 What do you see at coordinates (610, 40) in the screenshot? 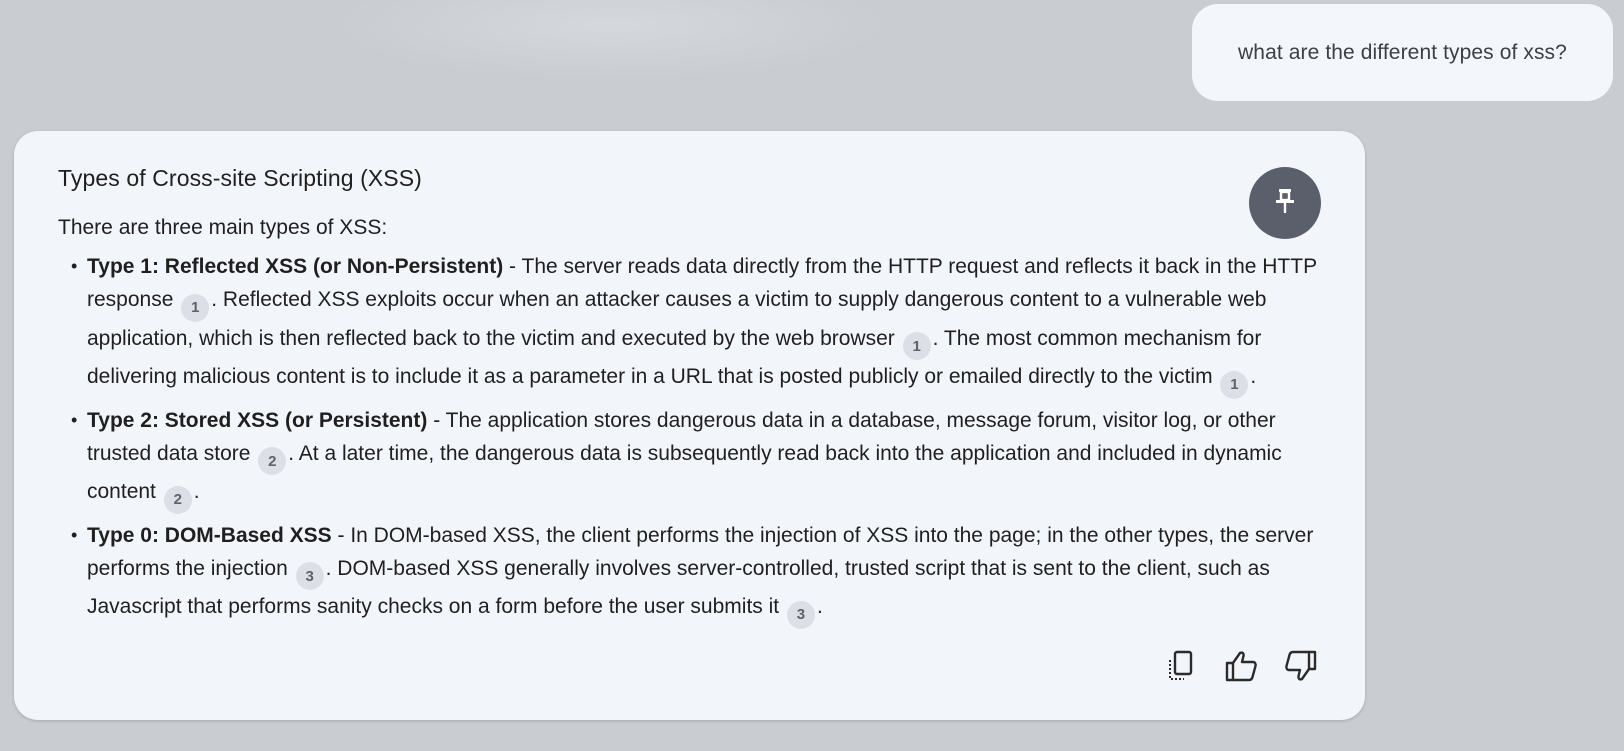
I see `background-glow` at bounding box center [610, 40].